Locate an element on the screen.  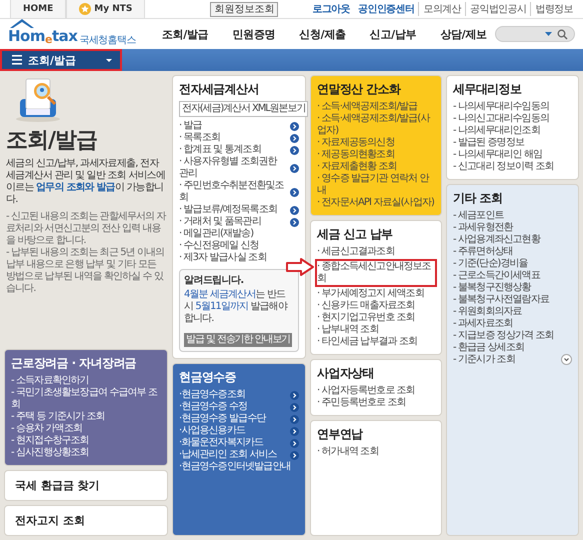
menu-link: · 발급보류/예정목록조회 is located at coordinates (239, 210).